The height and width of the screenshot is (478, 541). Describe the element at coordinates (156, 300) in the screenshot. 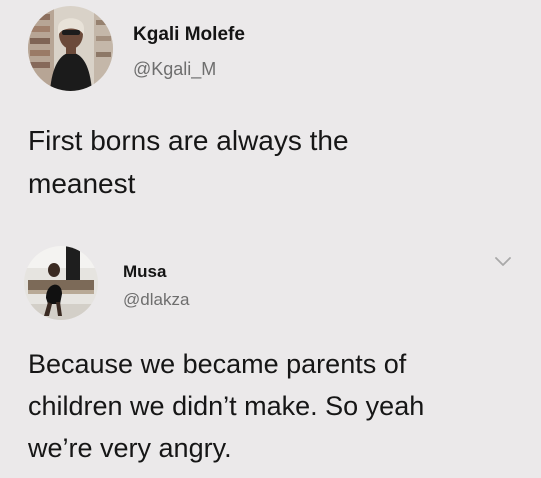

I see `reply-author-handle: @dlakza` at that location.